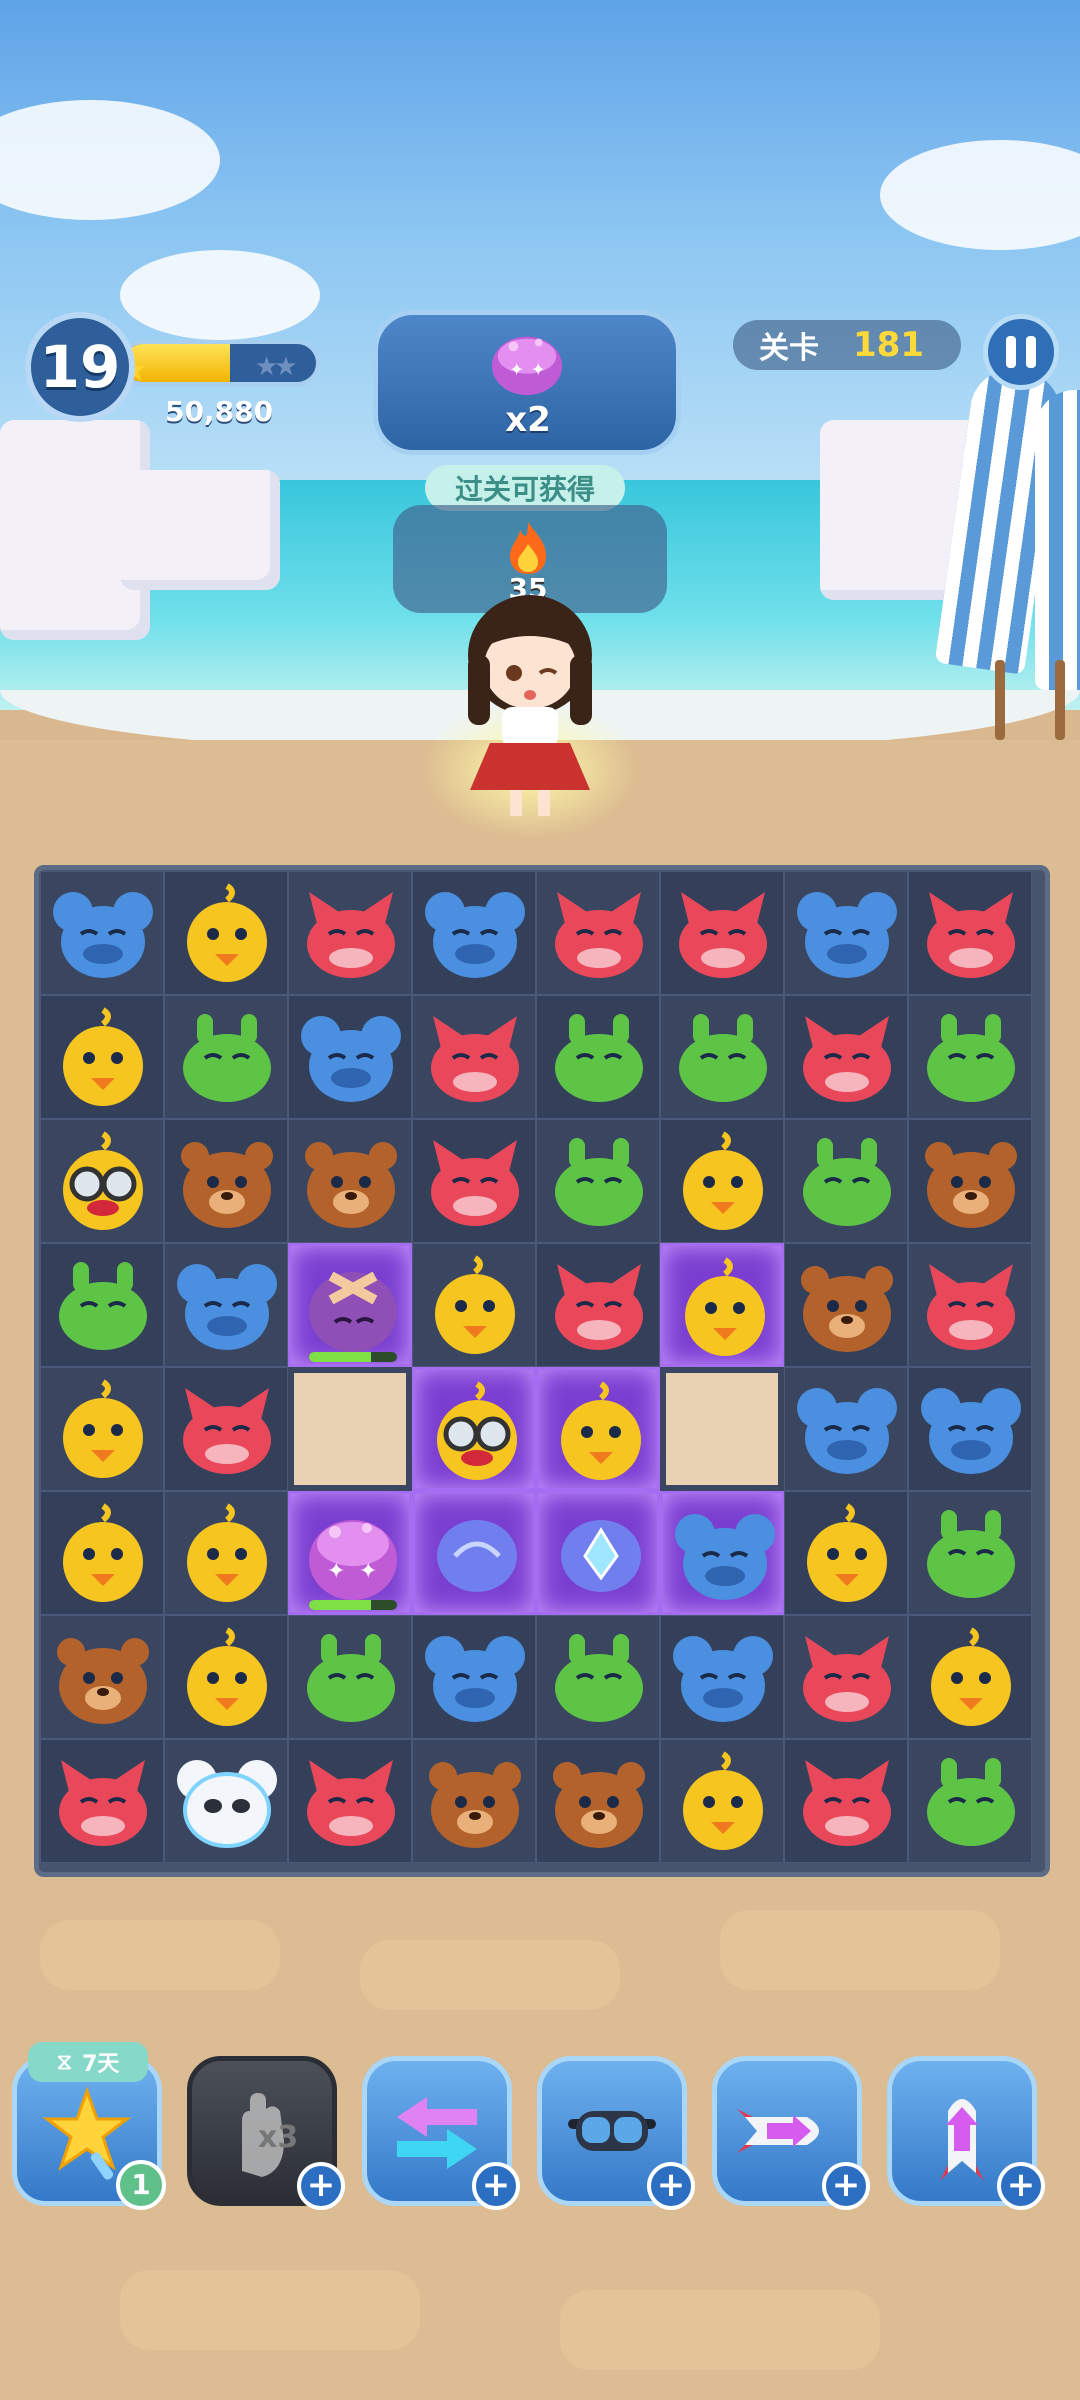  Describe the element at coordinates (601, 1556) in the screenshot. I see `blue-gem-tile` at that location.